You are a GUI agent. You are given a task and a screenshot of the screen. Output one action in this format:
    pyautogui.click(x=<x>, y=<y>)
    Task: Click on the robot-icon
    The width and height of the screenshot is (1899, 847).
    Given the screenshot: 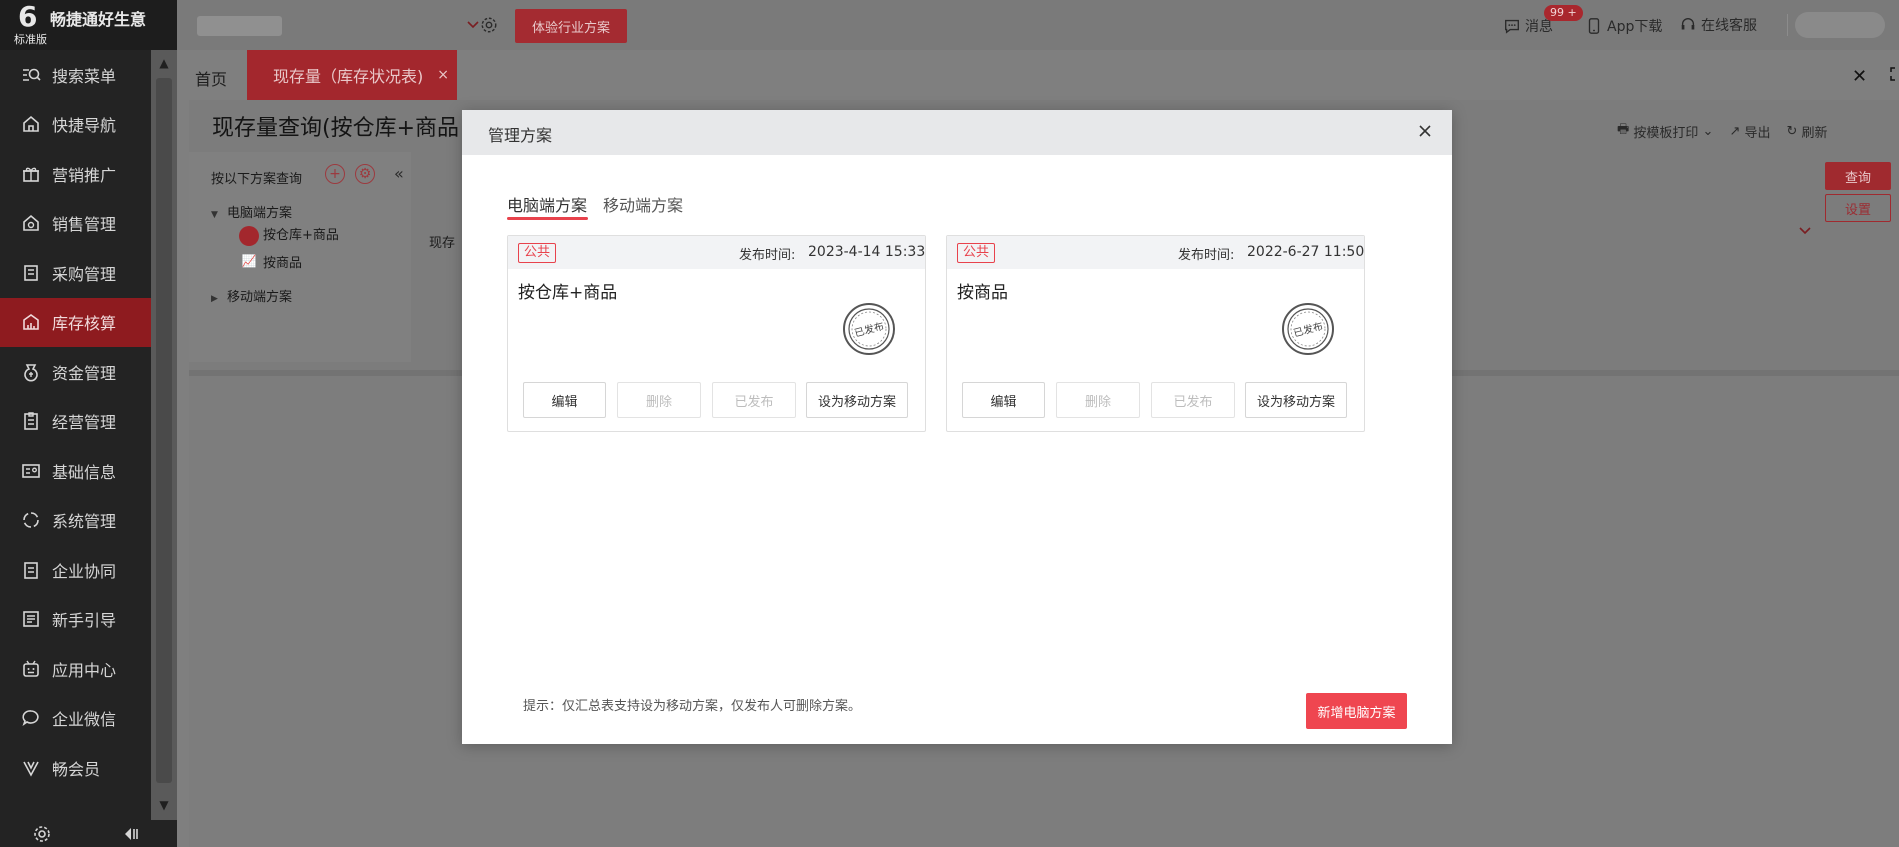 What is the action you would take?
    pyautogui.click(x=31, y=669)
    